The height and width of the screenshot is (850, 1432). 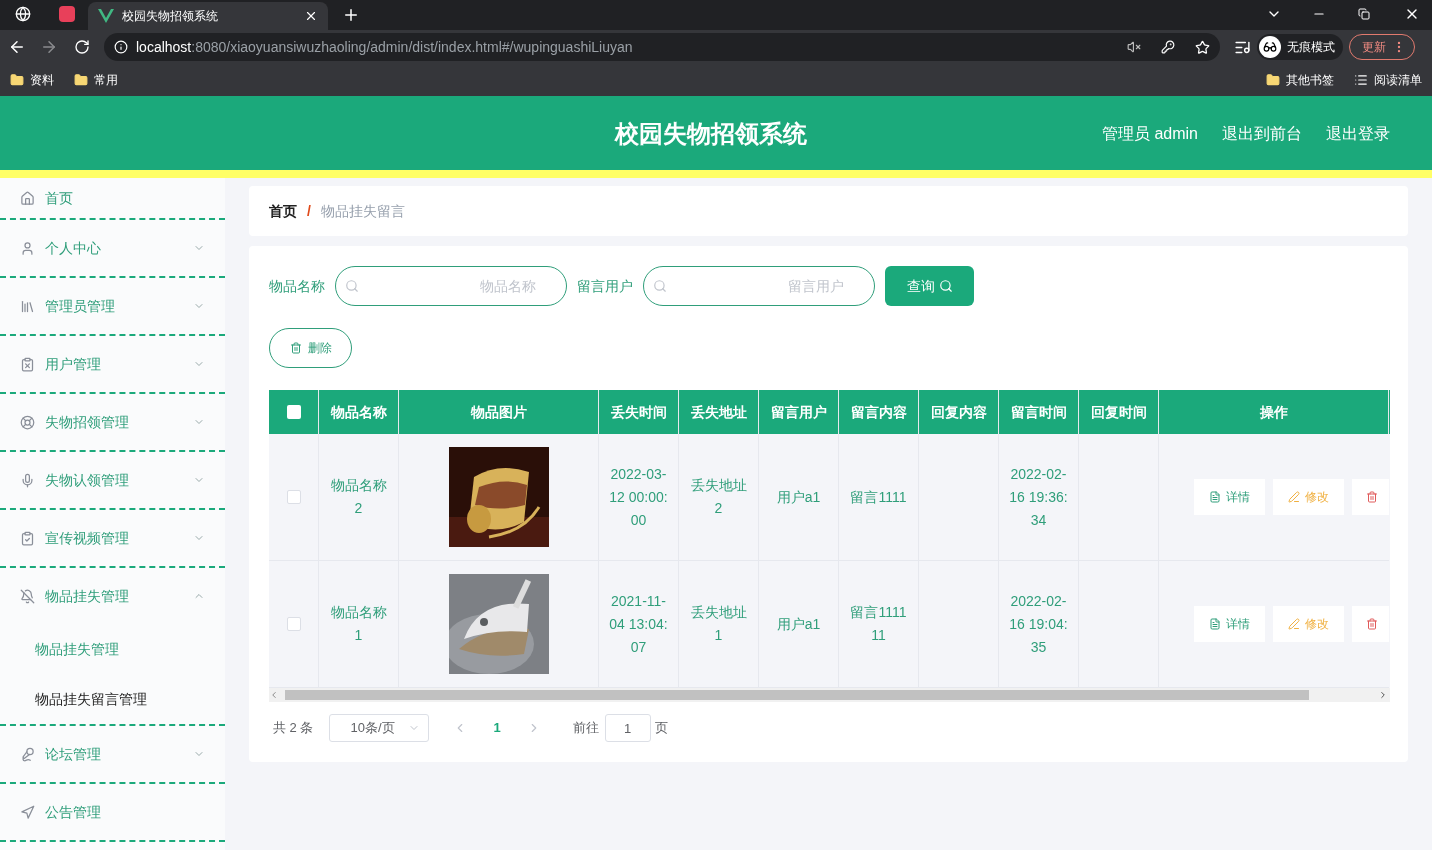 I want to click on column-header: 物品名称, so click(x=359, y=412).